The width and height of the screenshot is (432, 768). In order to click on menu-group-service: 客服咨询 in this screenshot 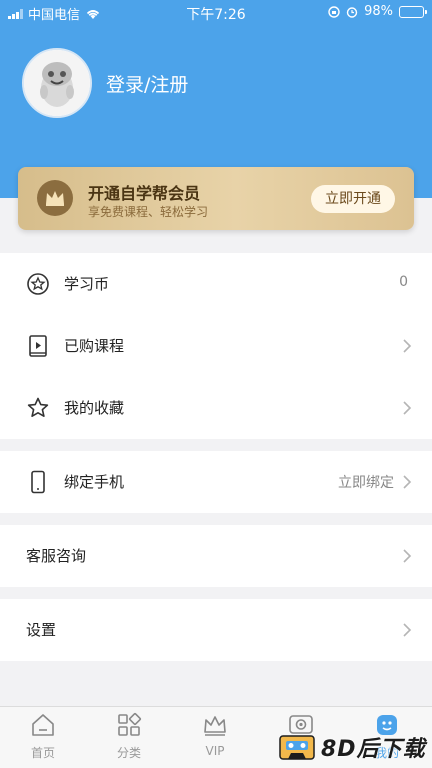, I will do `click(216, 556)`.